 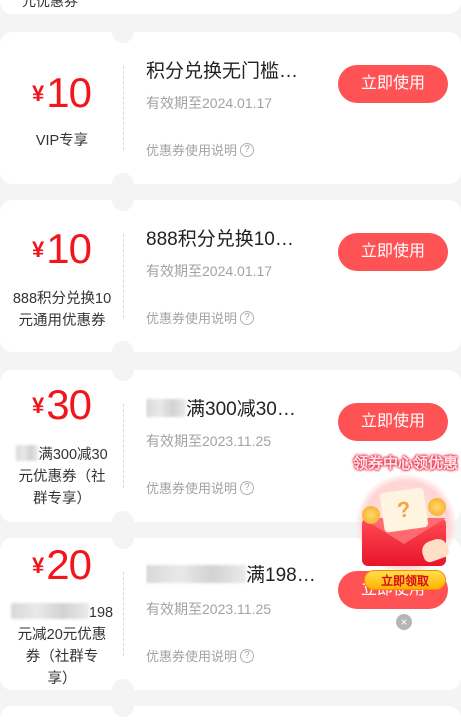 I want to click on left-desc-line-text: 198, so click(x=101, y=613).